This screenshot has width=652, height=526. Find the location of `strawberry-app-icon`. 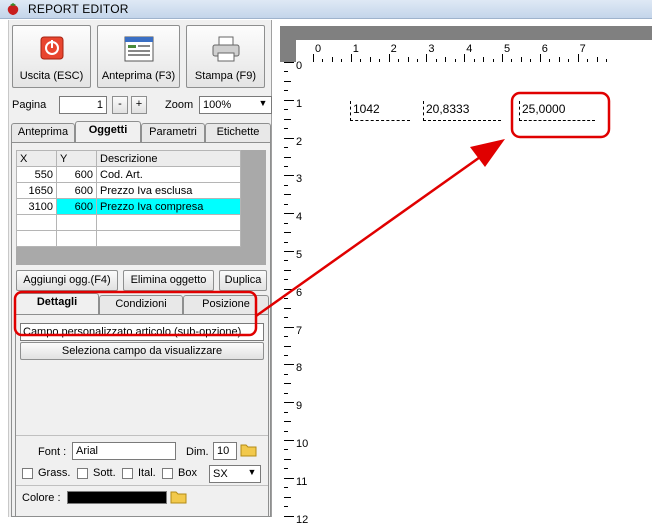

strawberry-app-icon is located at coordinates (13, 9).